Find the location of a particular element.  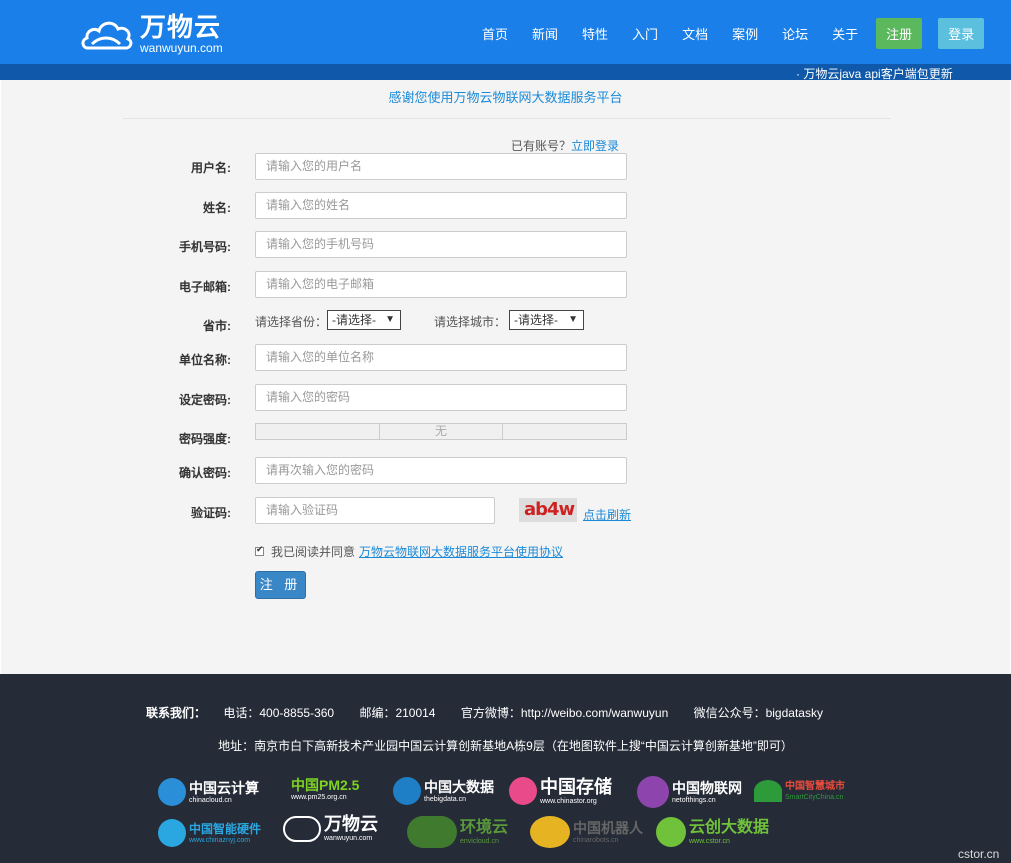

partner-name: 万物云 is located at coordinates (351, 824).